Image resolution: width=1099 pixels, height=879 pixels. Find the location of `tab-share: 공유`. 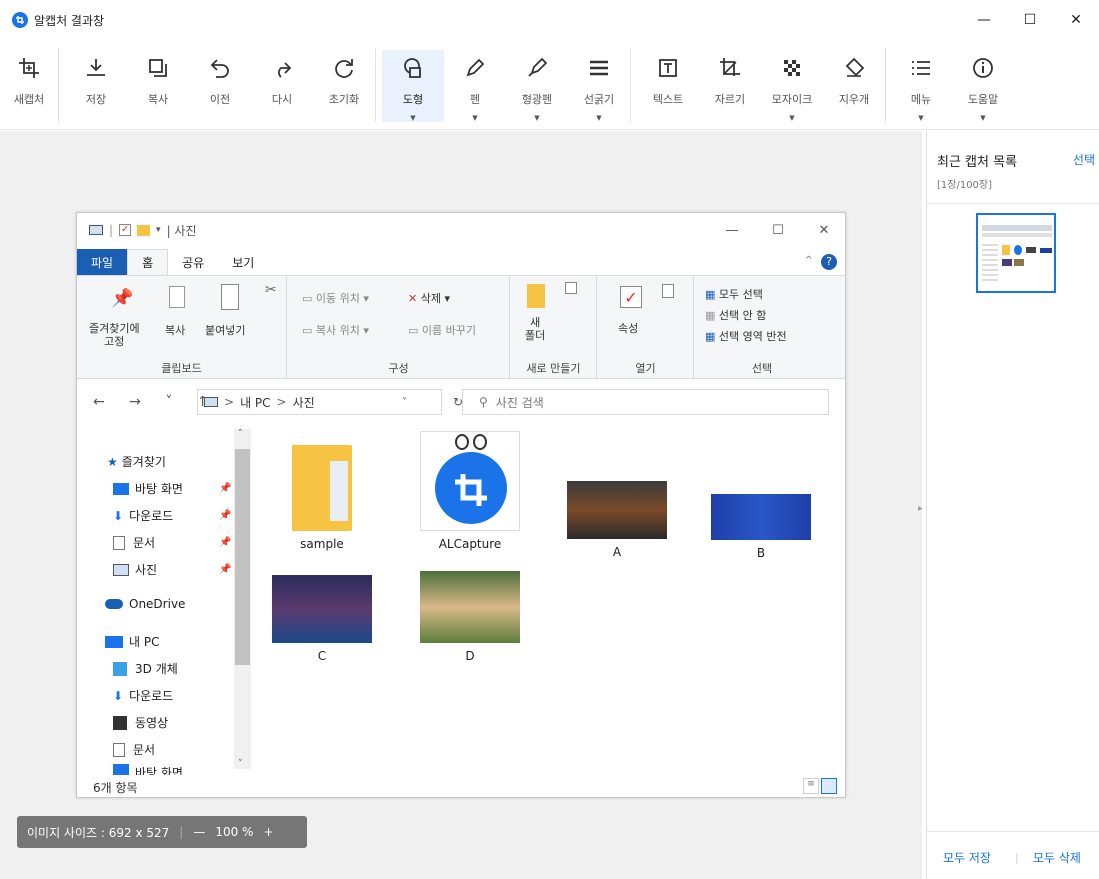

tab-share: 공유 is located at coordinates (193, 262).